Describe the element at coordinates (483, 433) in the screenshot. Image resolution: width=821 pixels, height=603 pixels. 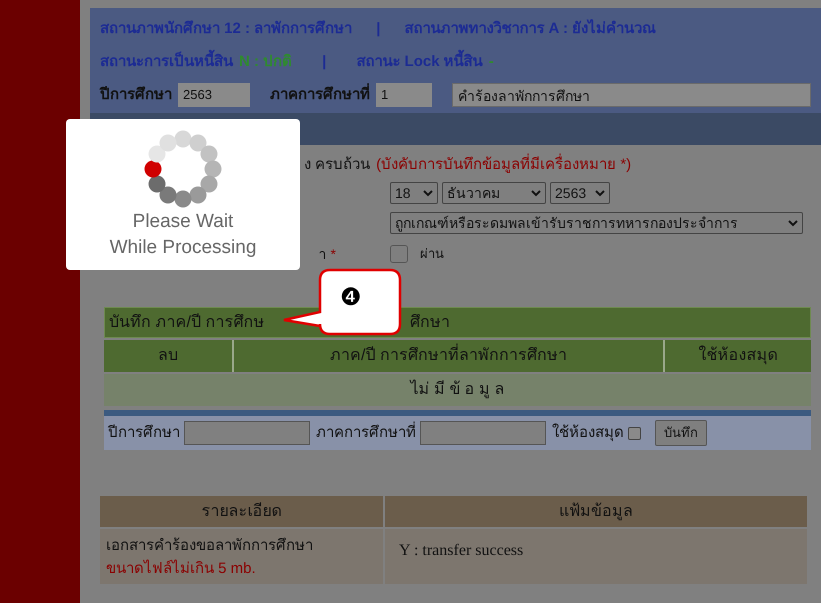
I see `semester-input` at that location.